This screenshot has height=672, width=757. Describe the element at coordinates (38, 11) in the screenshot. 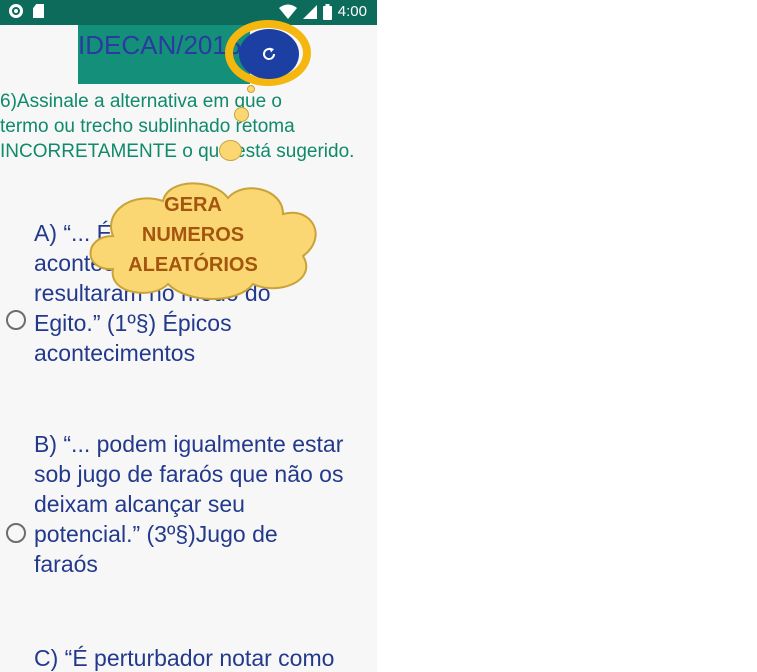

I see `sd-card-icon` at that location.